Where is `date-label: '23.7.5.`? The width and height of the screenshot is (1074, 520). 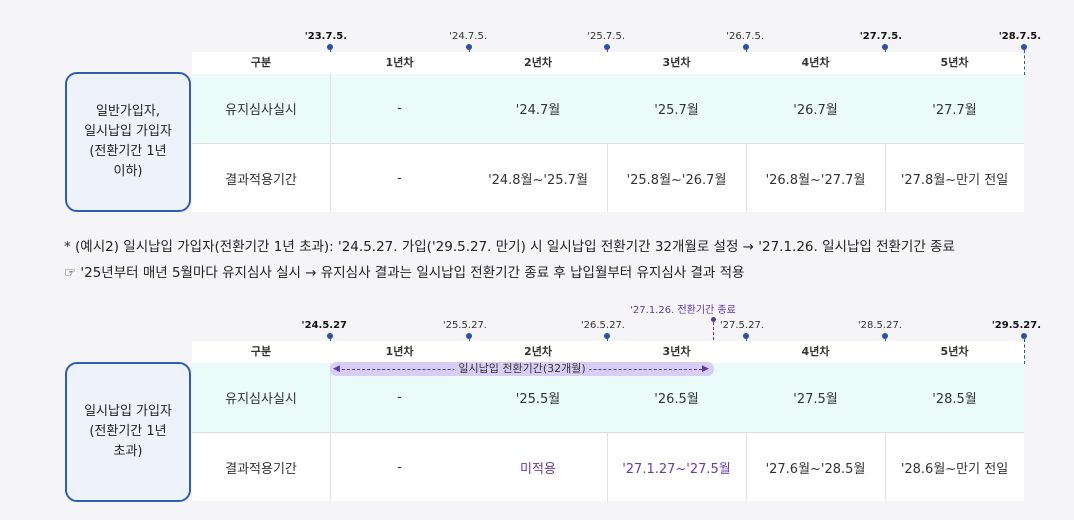 date-label: '23.7.5. is located at coordinates (325, 36).